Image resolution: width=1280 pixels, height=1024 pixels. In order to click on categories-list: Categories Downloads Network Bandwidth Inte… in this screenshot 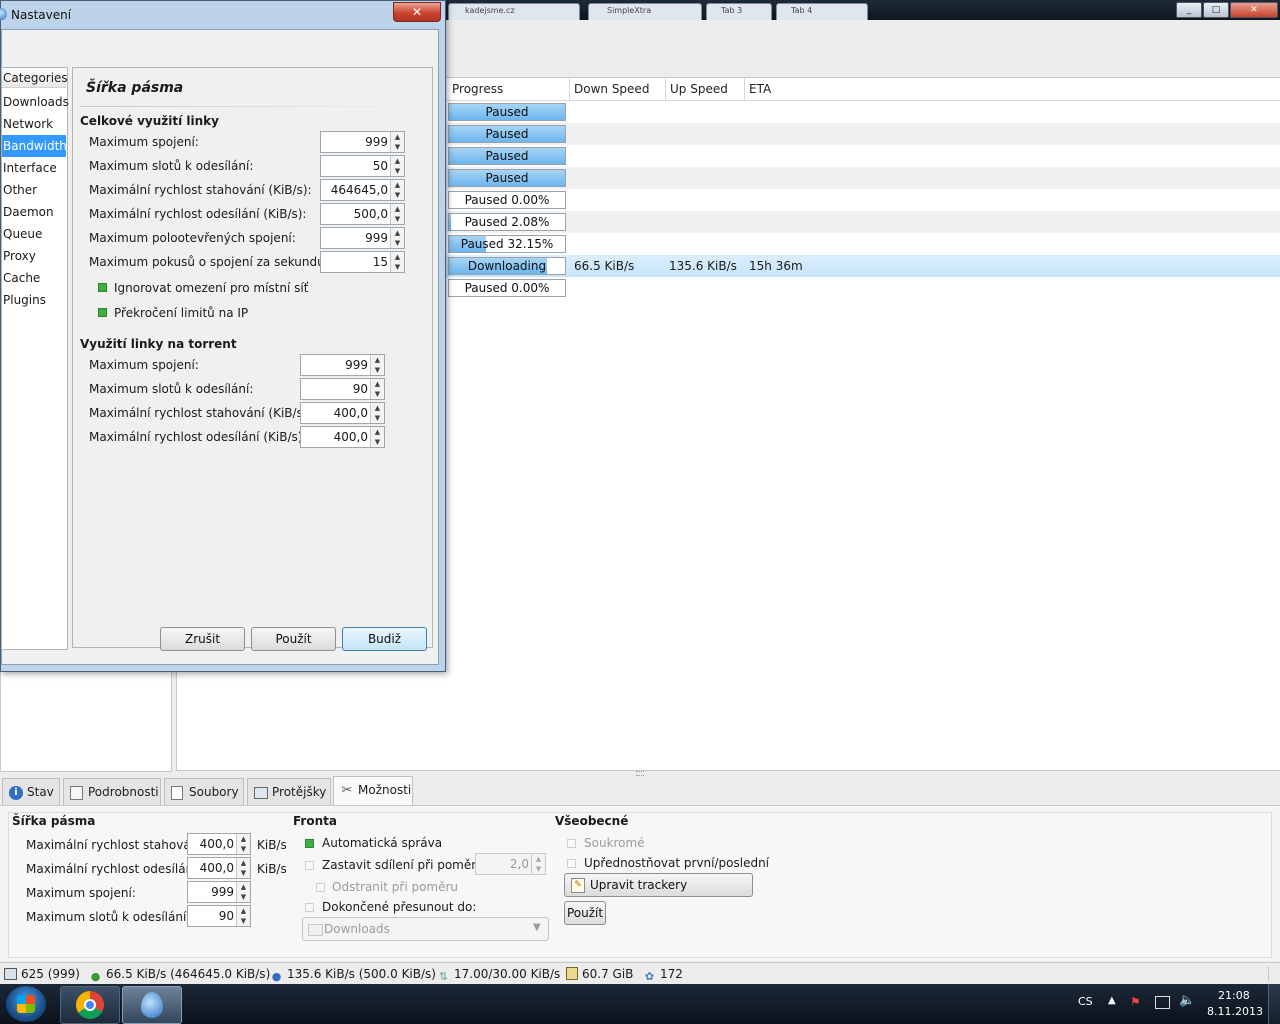, I will do `click(35, 358)`.